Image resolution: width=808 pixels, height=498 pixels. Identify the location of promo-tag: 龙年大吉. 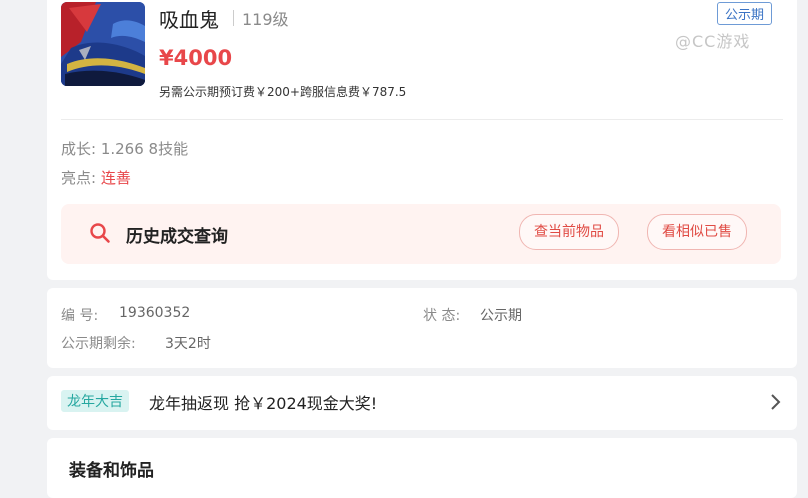
(95, 401).